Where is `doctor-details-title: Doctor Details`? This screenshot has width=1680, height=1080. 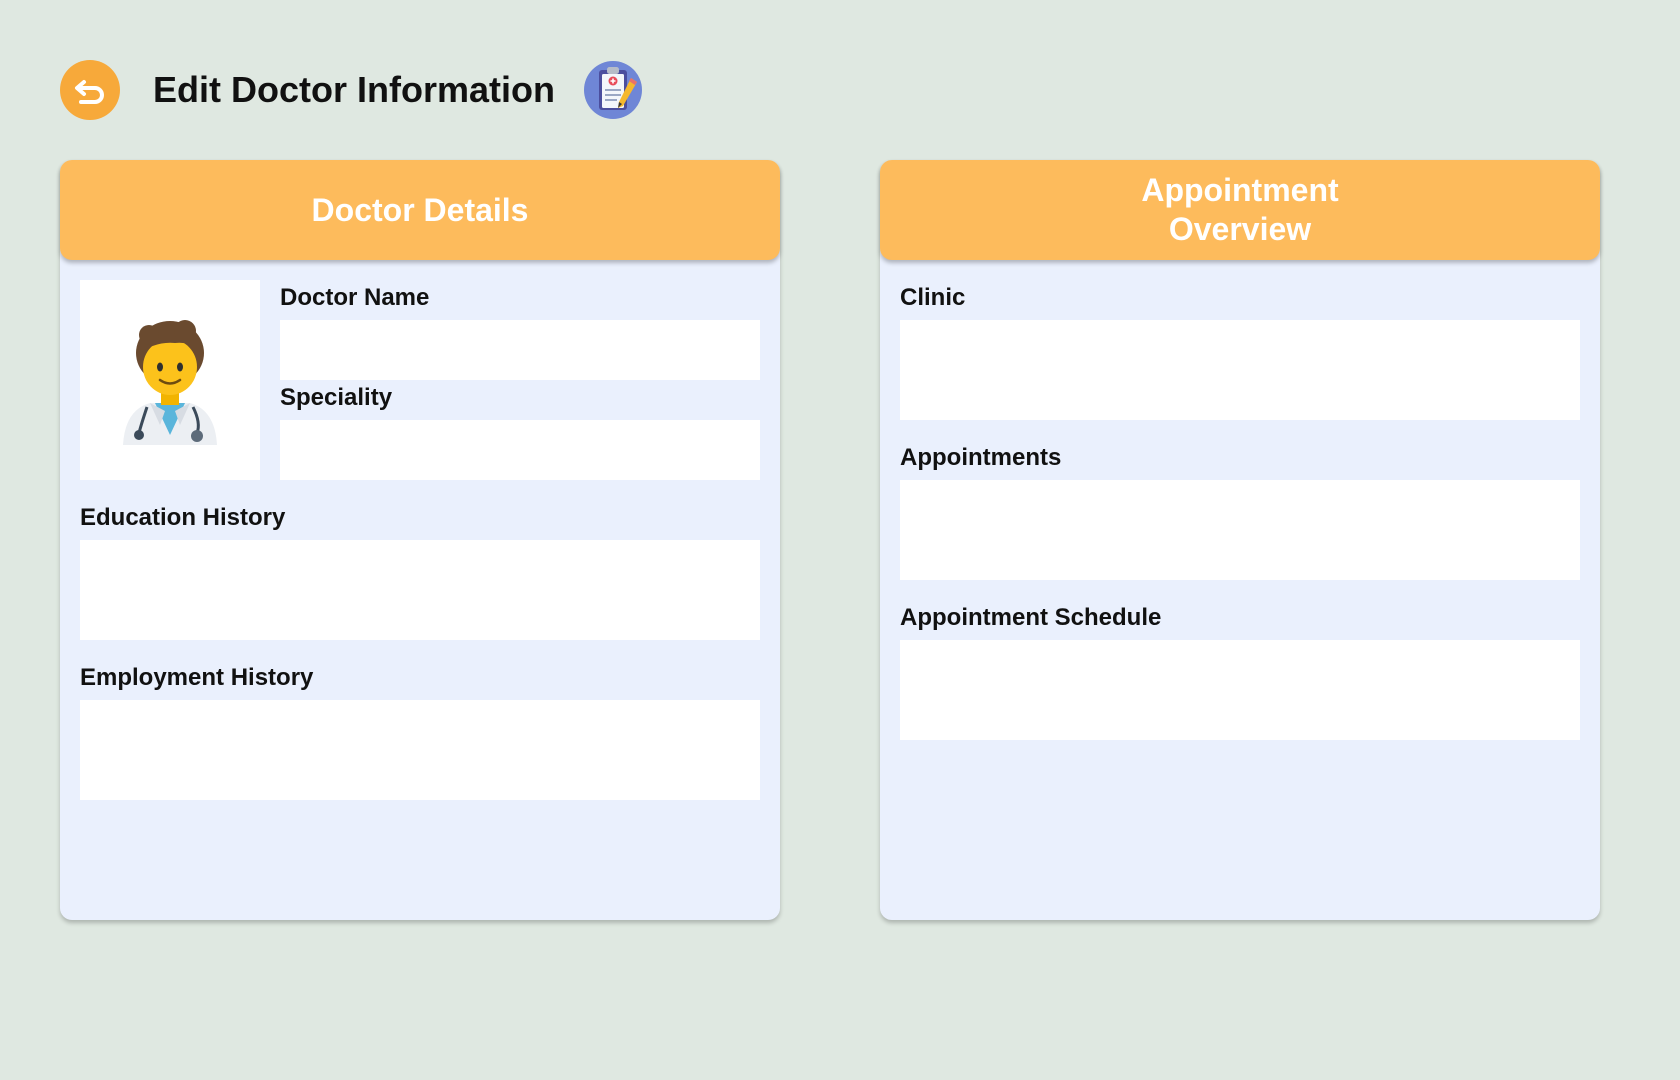 doctor-details-title: Doctor Details is located at coordinates (420, 209).